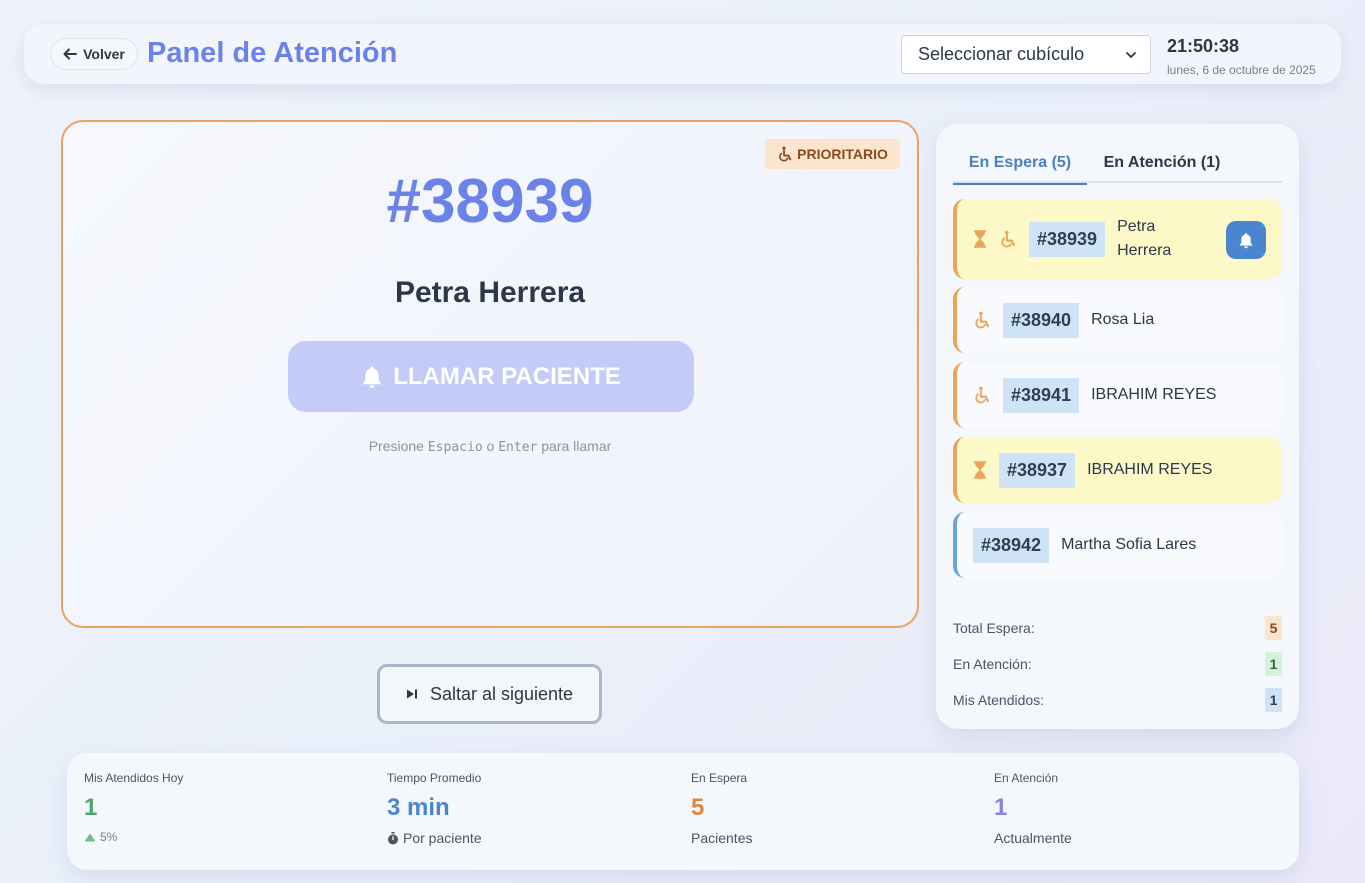 Image resolution: width=1365 pixels, height=883 pixels. I want to click on hint-suffix: para llamar, so click(576, 446).